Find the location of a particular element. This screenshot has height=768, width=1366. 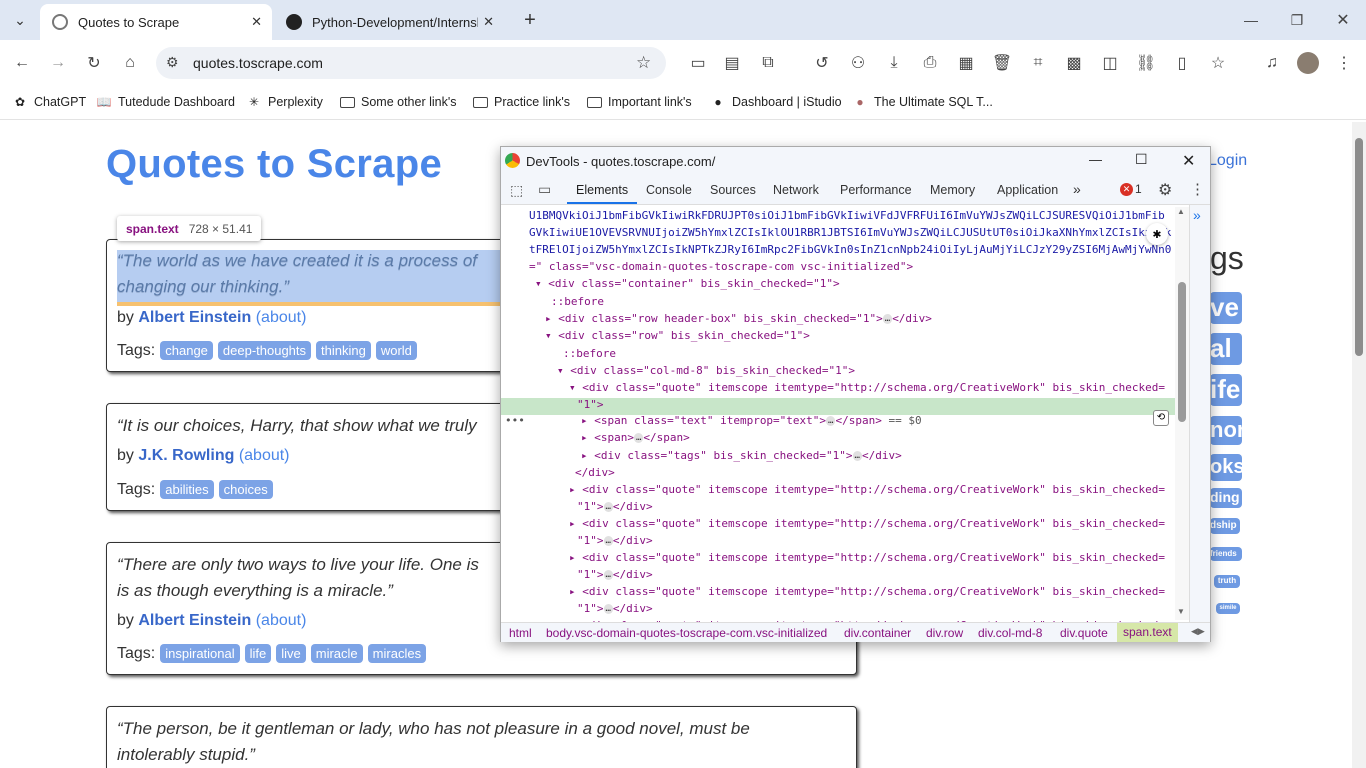

login-link: Login is located at coordinates (1227, 161).